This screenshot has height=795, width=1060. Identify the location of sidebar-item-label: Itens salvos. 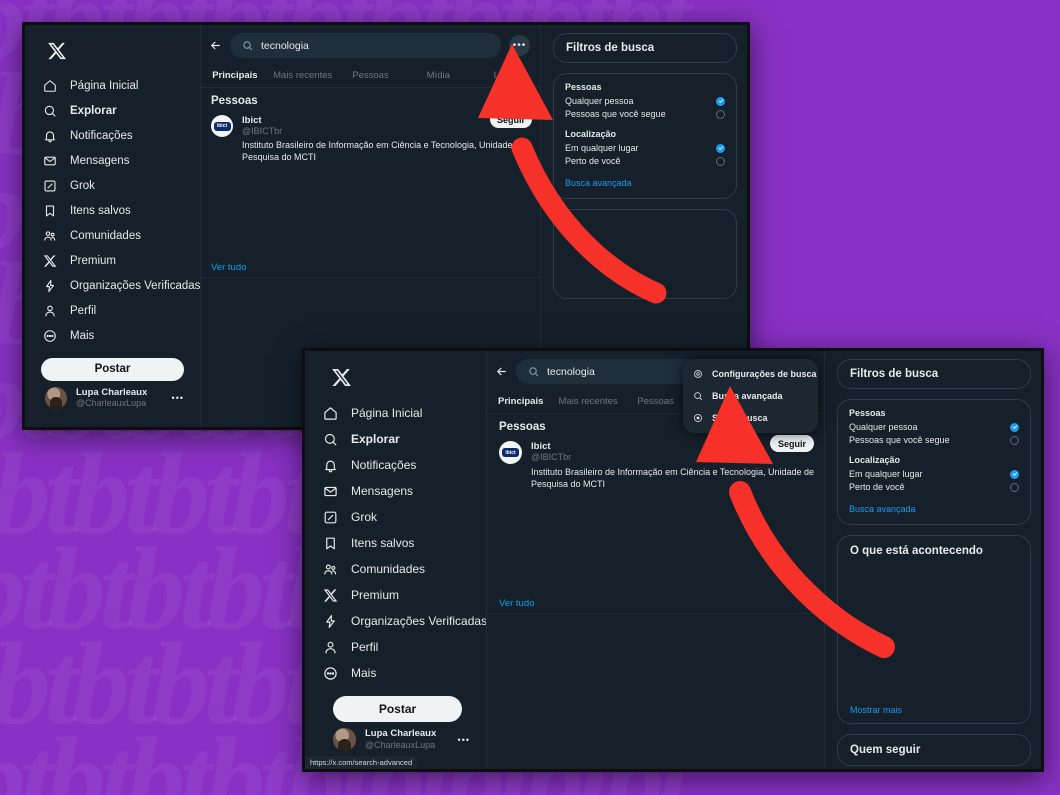
(100, 210).